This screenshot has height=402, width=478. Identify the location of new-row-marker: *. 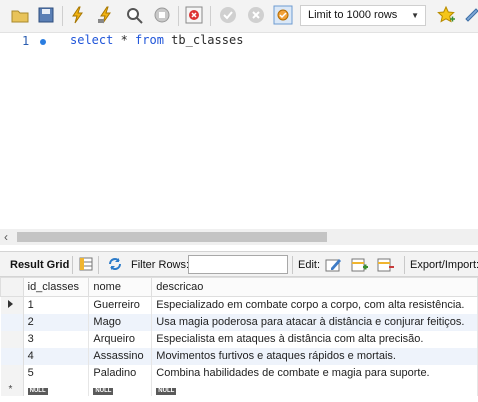
(12, 388).